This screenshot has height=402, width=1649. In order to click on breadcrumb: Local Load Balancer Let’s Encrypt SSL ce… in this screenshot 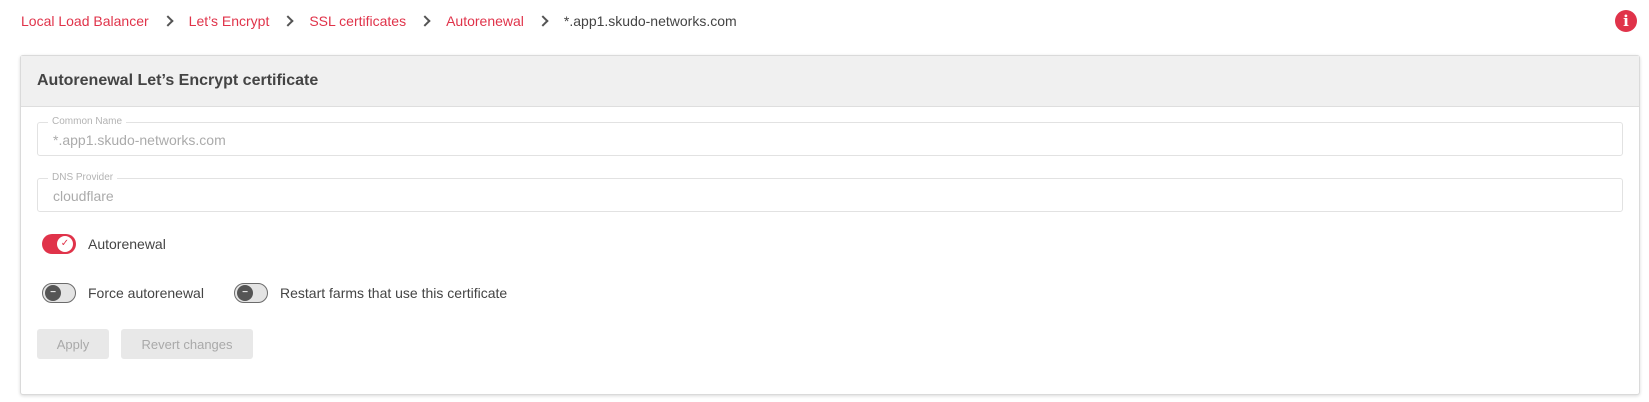, I will do `click(824, 21)`.